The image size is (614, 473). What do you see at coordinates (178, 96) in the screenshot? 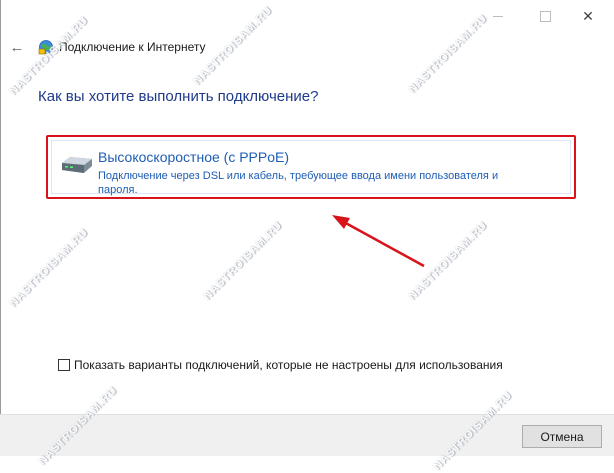
I see `page-heading: Как вы хотите выполнить подключение?` at bounding box center [178, 96].